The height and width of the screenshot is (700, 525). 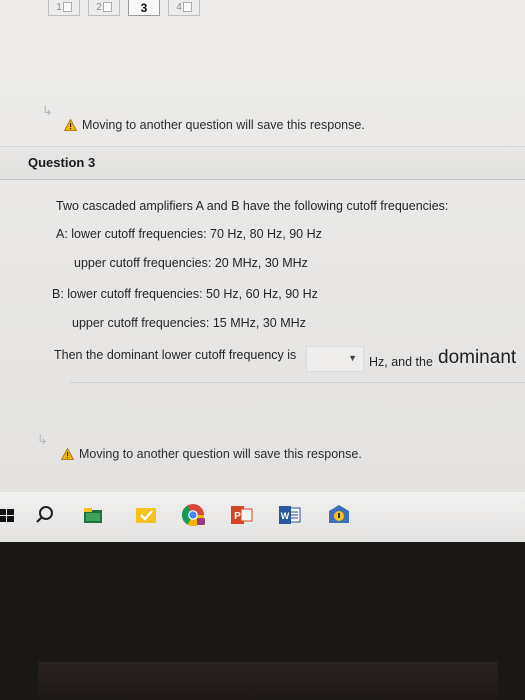 I want to click on chrome-icon, so click(x=193, y=515).